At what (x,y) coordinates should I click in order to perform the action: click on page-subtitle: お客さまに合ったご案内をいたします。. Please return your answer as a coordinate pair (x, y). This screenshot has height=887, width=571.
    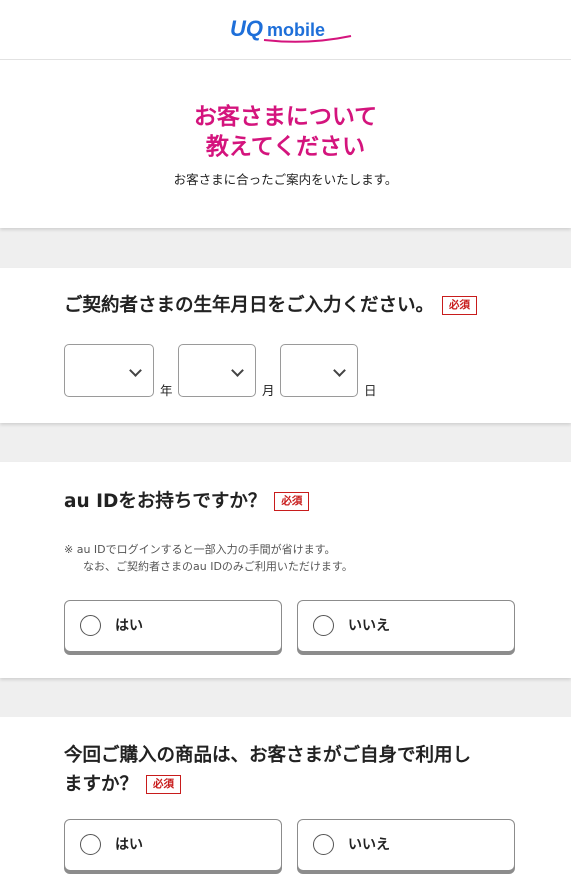
    Looking at the image, I should click on (285, 179).